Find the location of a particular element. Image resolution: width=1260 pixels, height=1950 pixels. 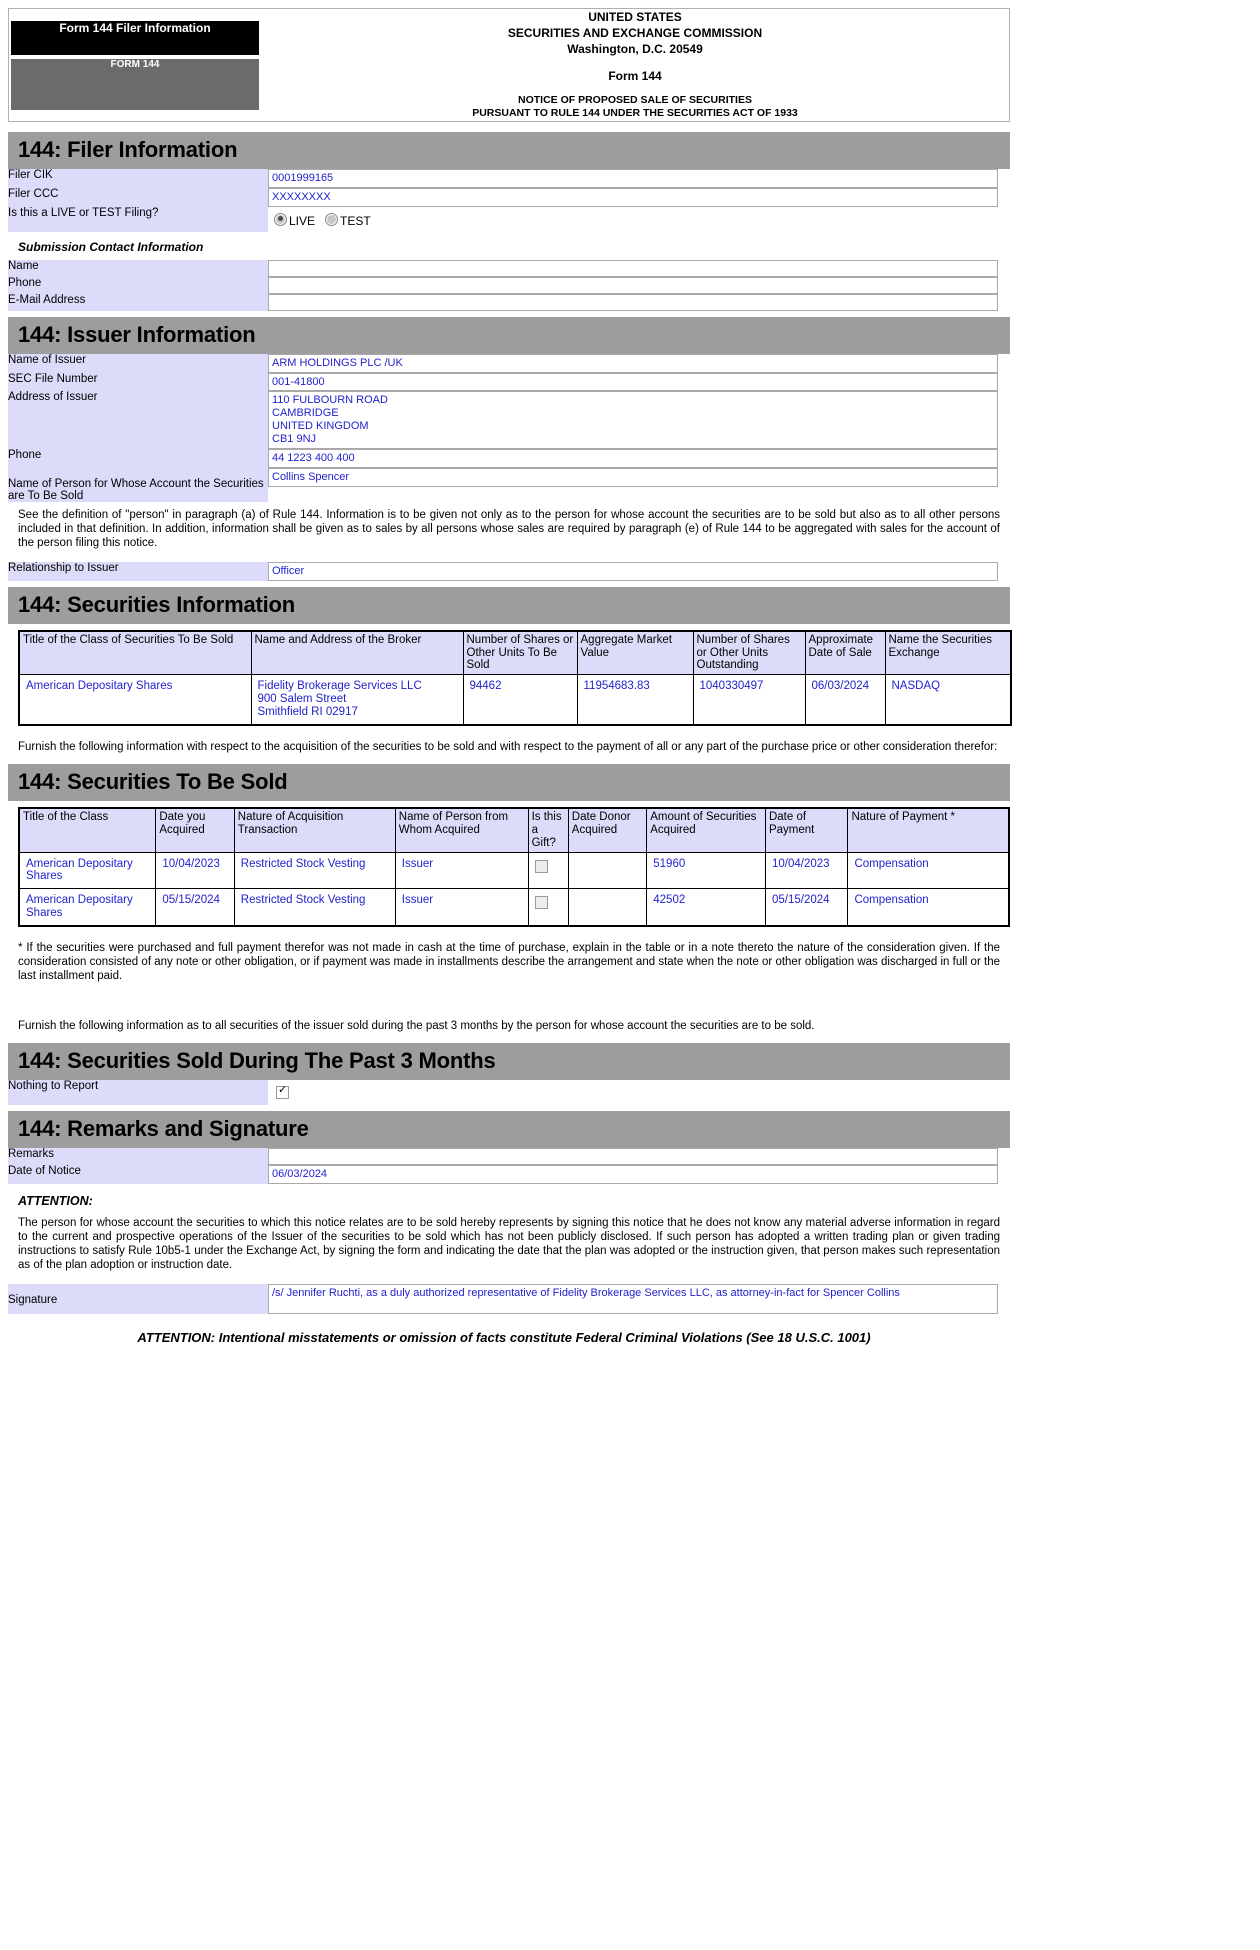

contact-phone-input is located at coordinates (633, 285).